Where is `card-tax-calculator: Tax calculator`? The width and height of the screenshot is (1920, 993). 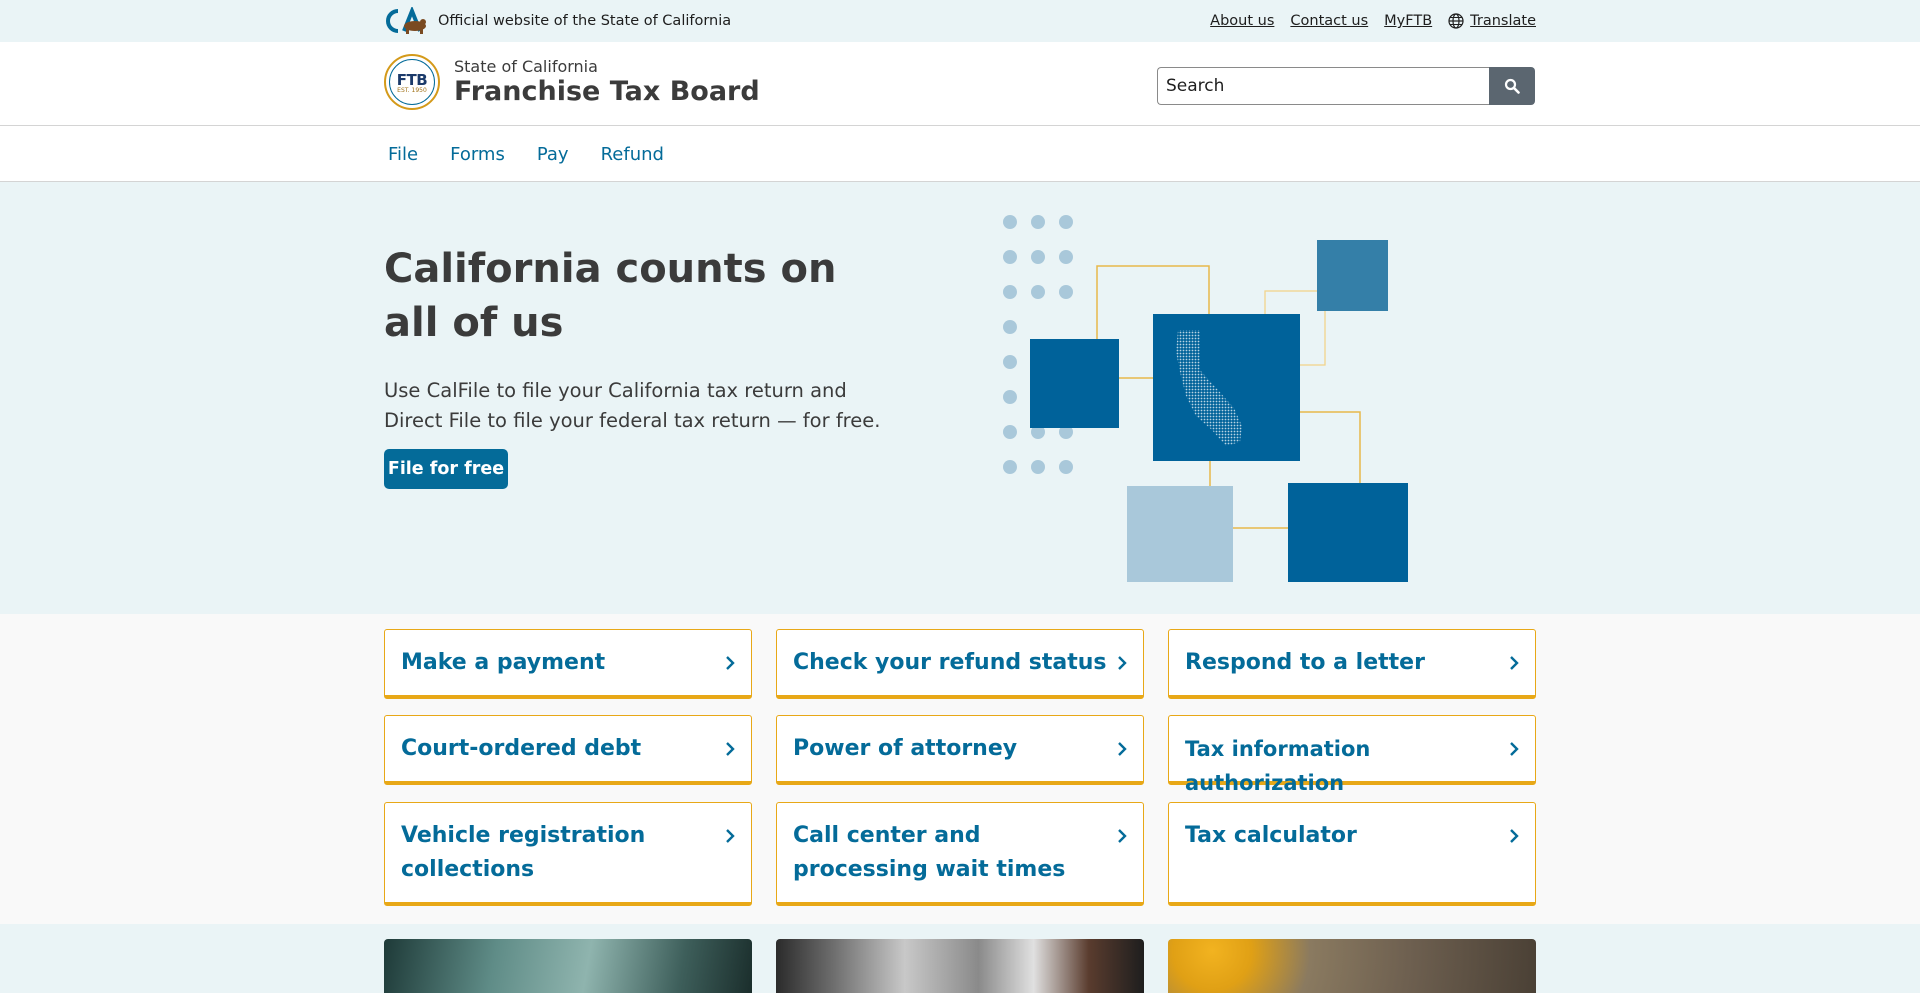
card-tax-calculator: Tax calculator is located at coordinates (1352, 854).